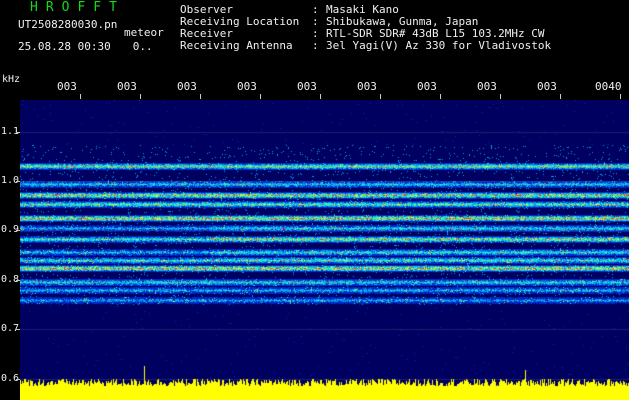  What do you see at coordinates (44, 46) in the screenshot?
I see `date-label: 25.08.28` at bounding box center [44, 46].